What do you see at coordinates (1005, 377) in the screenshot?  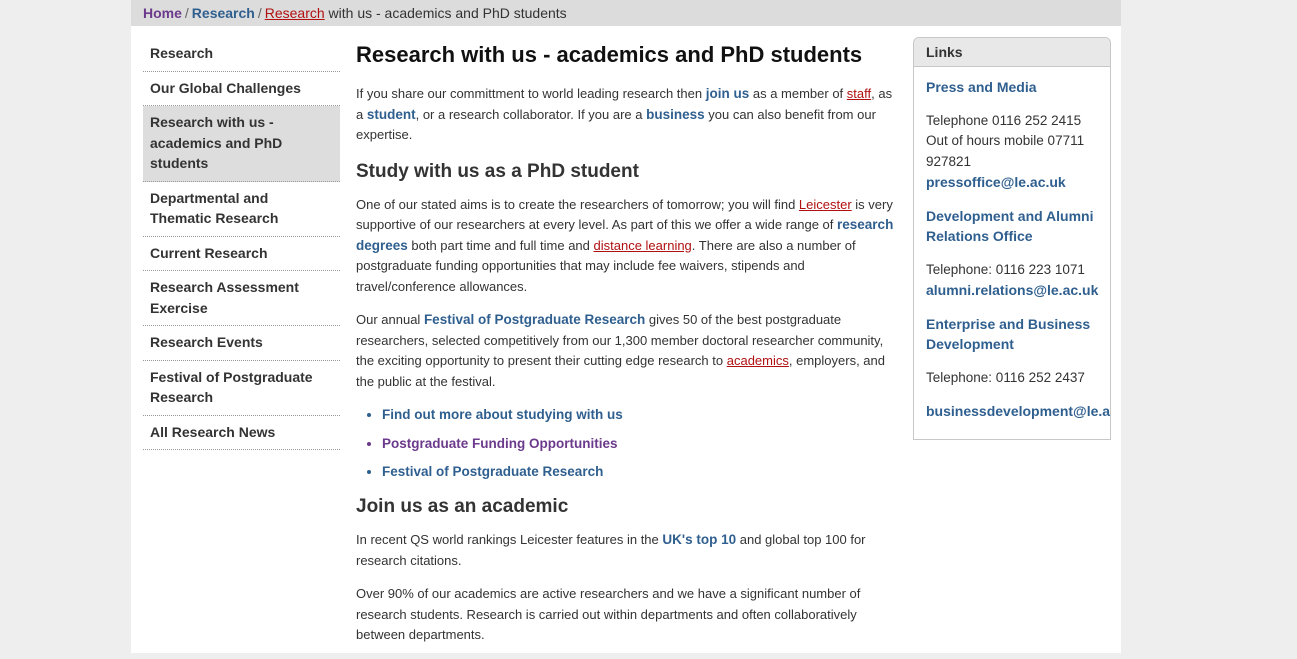 I see `enterprise-telephone: Telephone: 0116 252 2437` at bounding box center [1005, 377].